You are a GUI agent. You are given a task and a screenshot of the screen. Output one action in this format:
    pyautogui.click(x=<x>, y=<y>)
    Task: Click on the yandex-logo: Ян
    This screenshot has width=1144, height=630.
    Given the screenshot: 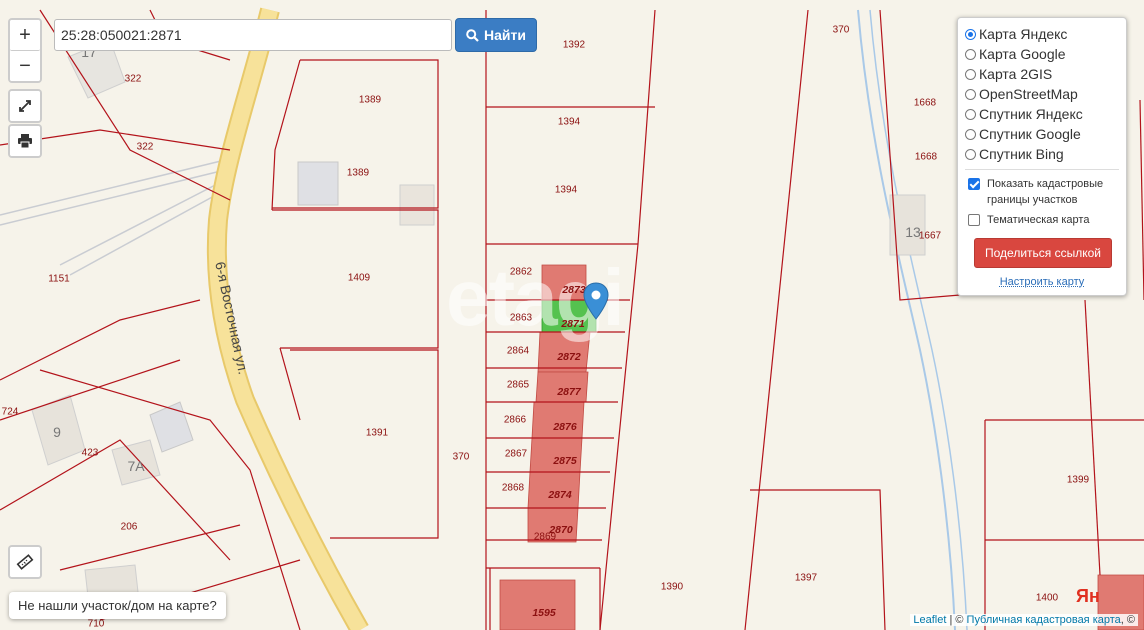 What is the action you would take?
    pyautogui.click(x=1088, y=596)
    